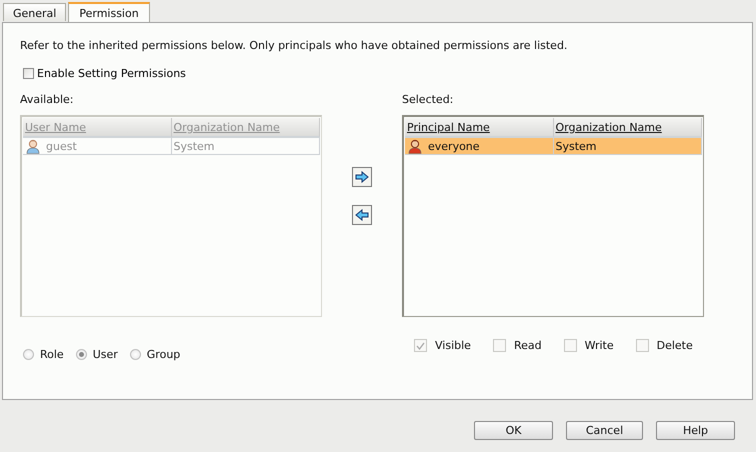 The image size is (756, 452). What do you see at coordinates (61, 146) in the screenshot?
I see `principal-name: guest` at bounding box center [61, 146].